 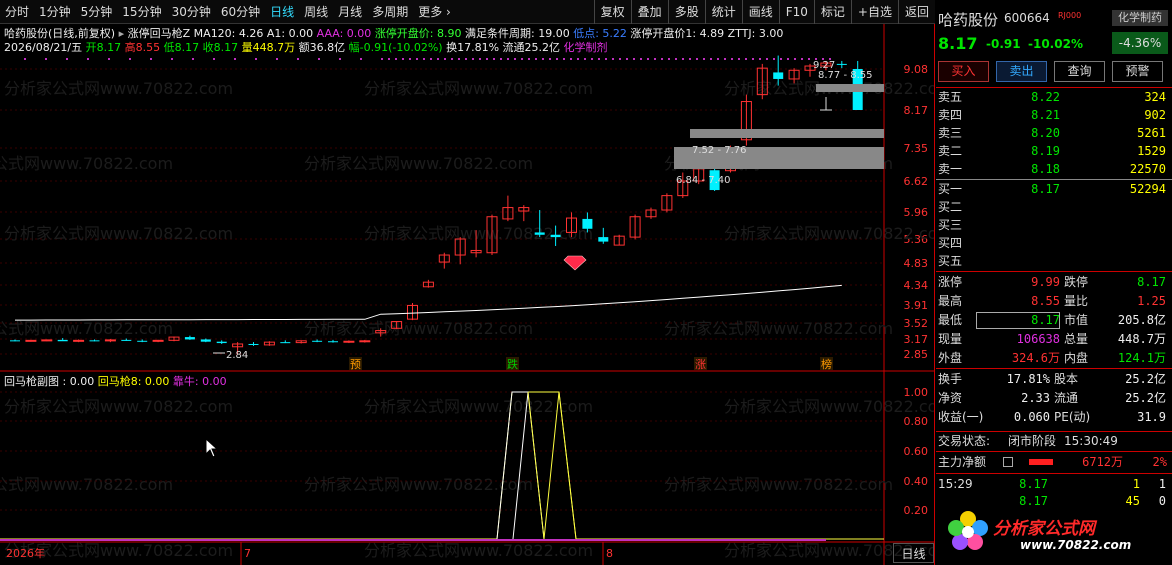 I want to click on more-label: 更多, so click(x=430, y=11).